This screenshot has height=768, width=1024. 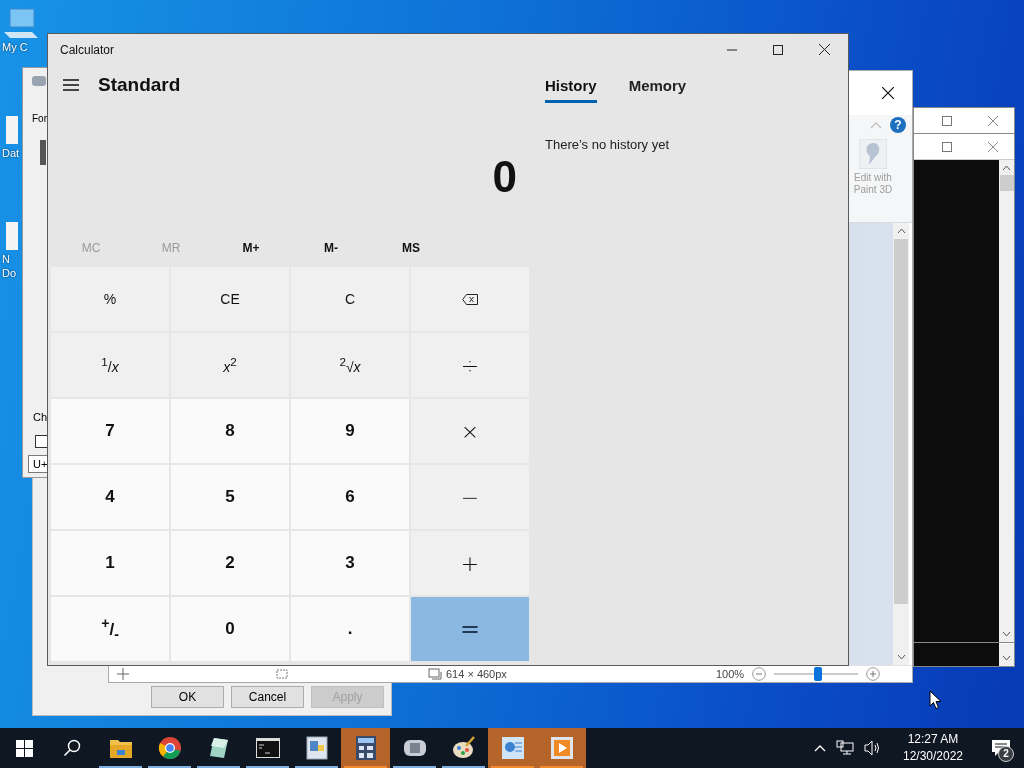 I want to click on calculator-key: ., so click(x=350, y=629).